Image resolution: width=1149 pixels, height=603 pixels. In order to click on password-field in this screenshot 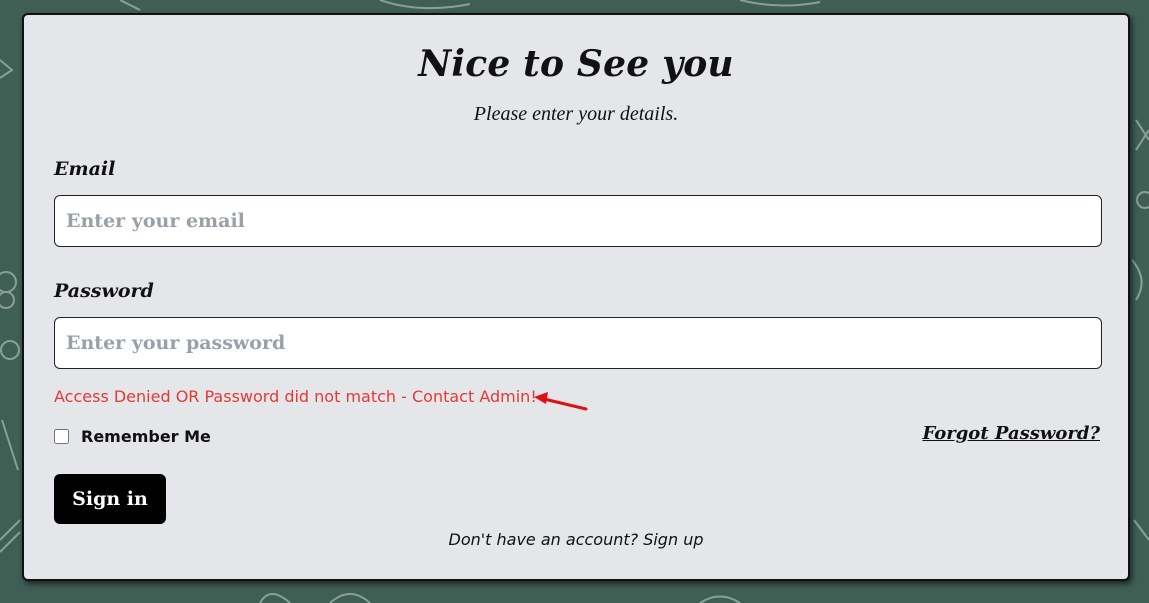, I will do `click(578, 343)`.